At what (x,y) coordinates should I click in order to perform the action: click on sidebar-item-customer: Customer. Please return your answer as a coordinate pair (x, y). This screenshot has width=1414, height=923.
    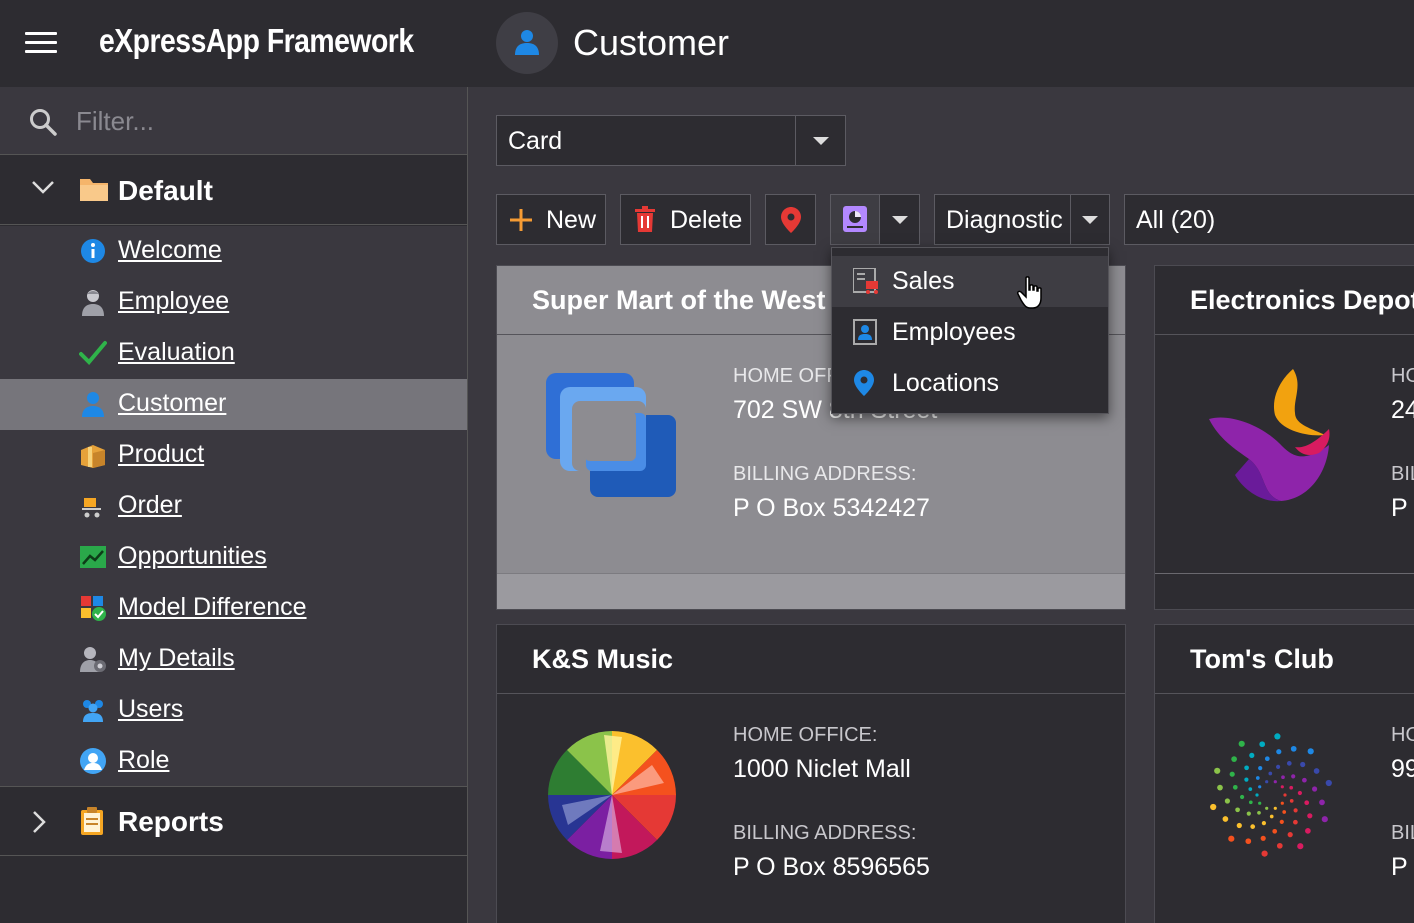
    Looking at the image, I should click on (233, 404).